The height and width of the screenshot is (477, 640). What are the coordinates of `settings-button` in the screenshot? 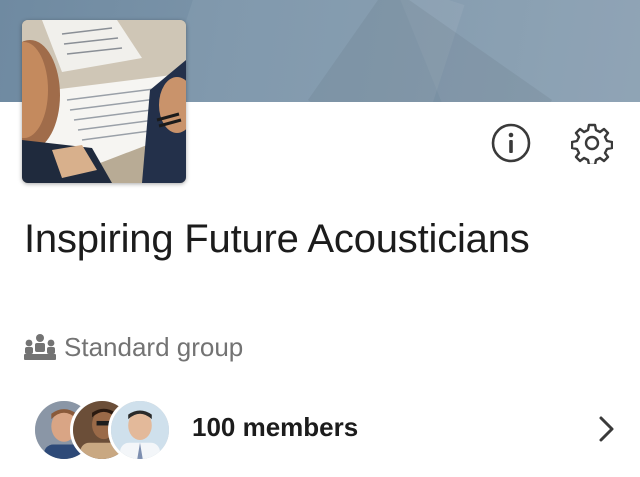 It's located at (592, 143).